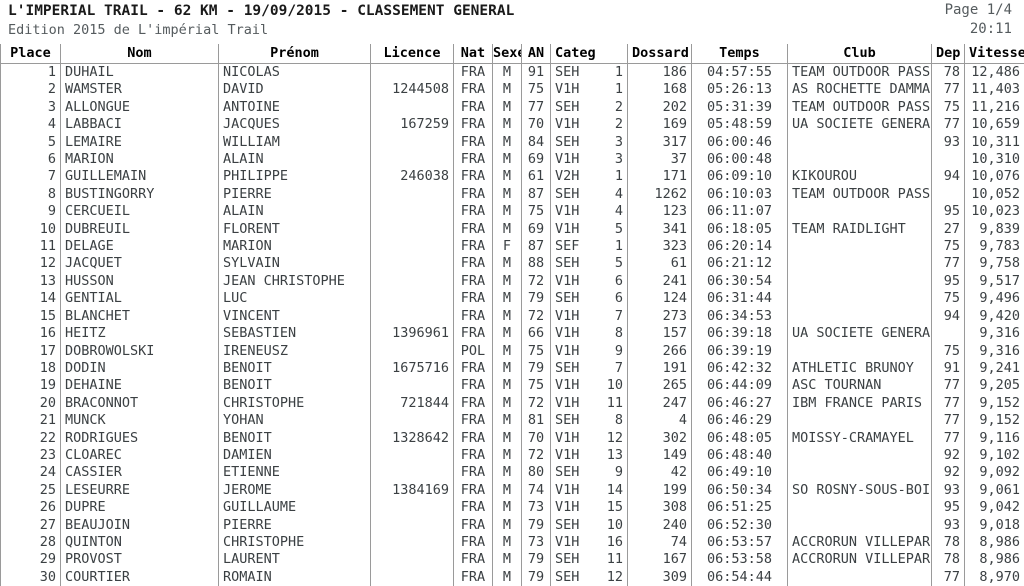 This screenshot has height=586, width=1024. Describe the element at coordinates (412, 54) in the screenshot. I see `column-header-licence: Licence` at that location.